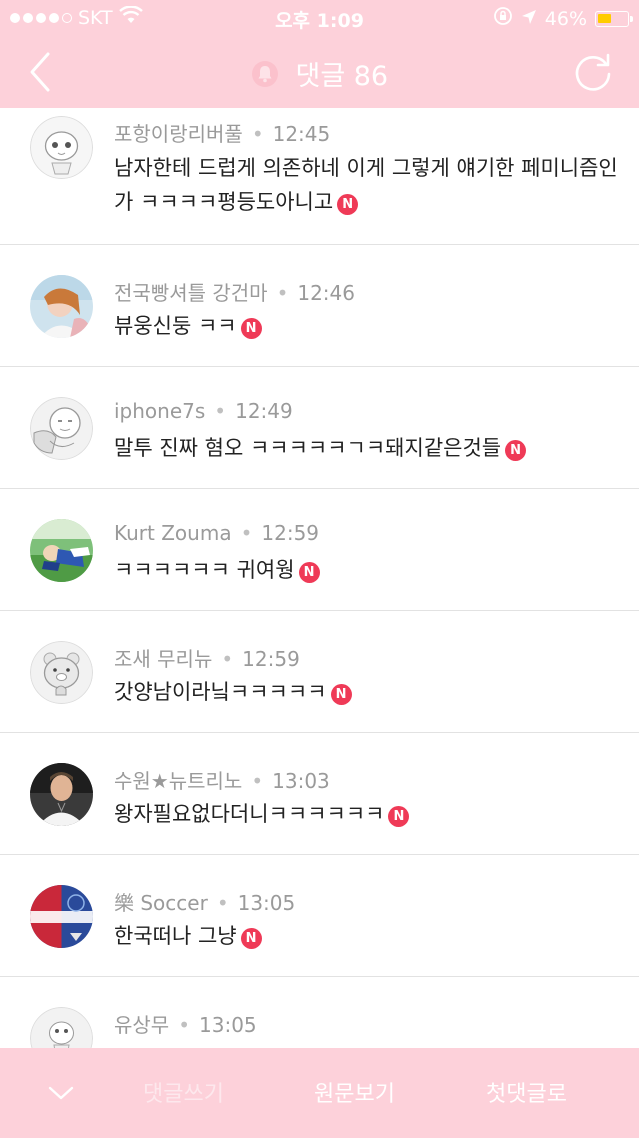 The height and width of the screenshot is (1138, 639). Describe the element at coordinates (366, 326) in the screenshot. I see `comment-text: 뷰웅신둥 ㅋㅋ N` at that location.